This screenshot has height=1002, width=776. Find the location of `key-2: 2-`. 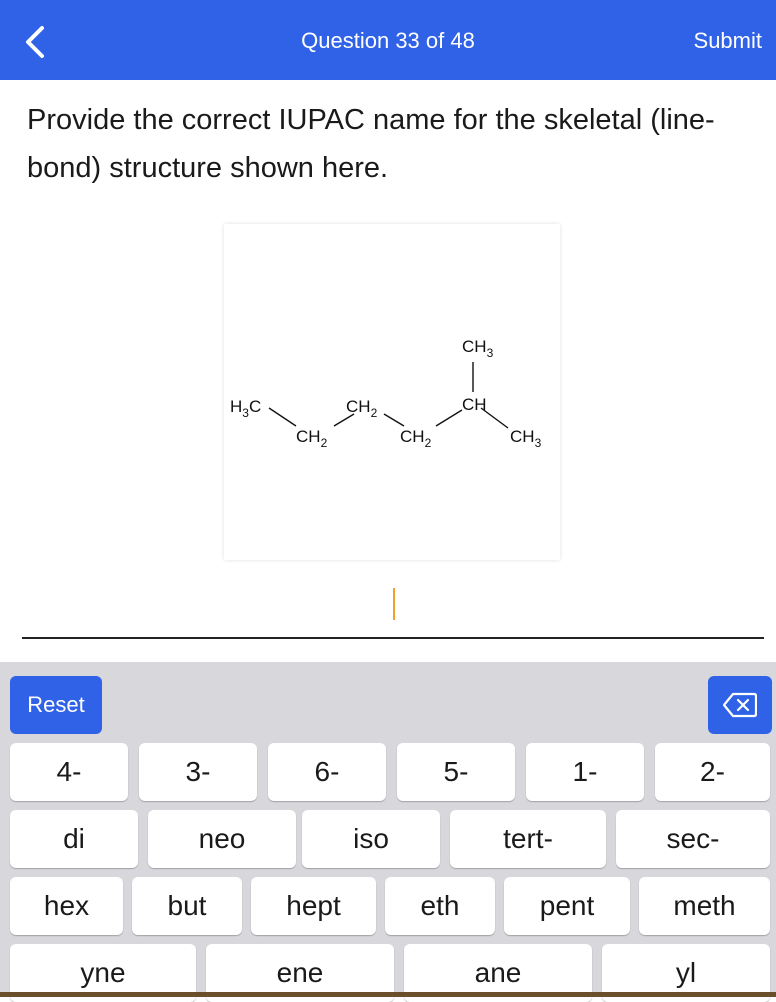

key-2: 2- is located at coordinates (712, 772).